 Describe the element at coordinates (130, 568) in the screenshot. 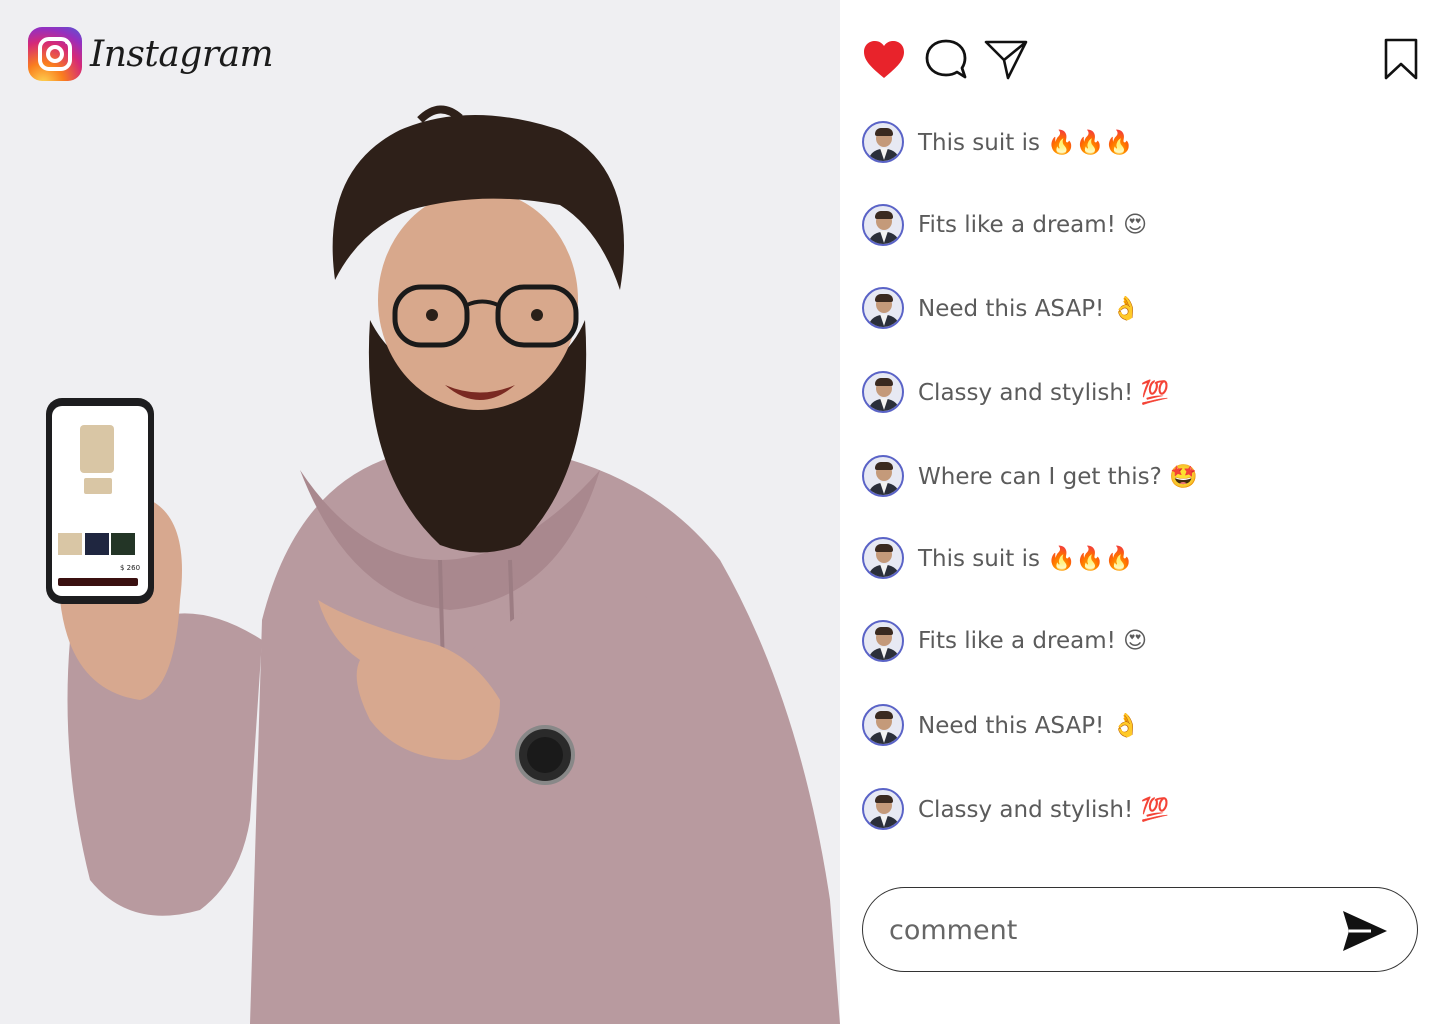

I see `phone-price: $ 260` at that location.